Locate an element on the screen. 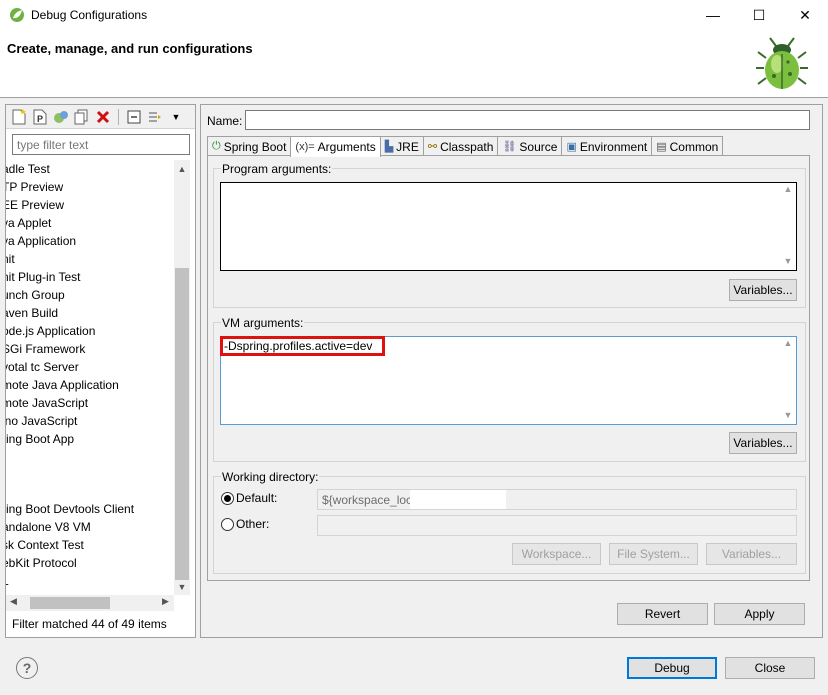 Image resolution: width=828 pixels, height=695 pixels. tree-item: mote JavaScript is located at coordinates (88, 403).